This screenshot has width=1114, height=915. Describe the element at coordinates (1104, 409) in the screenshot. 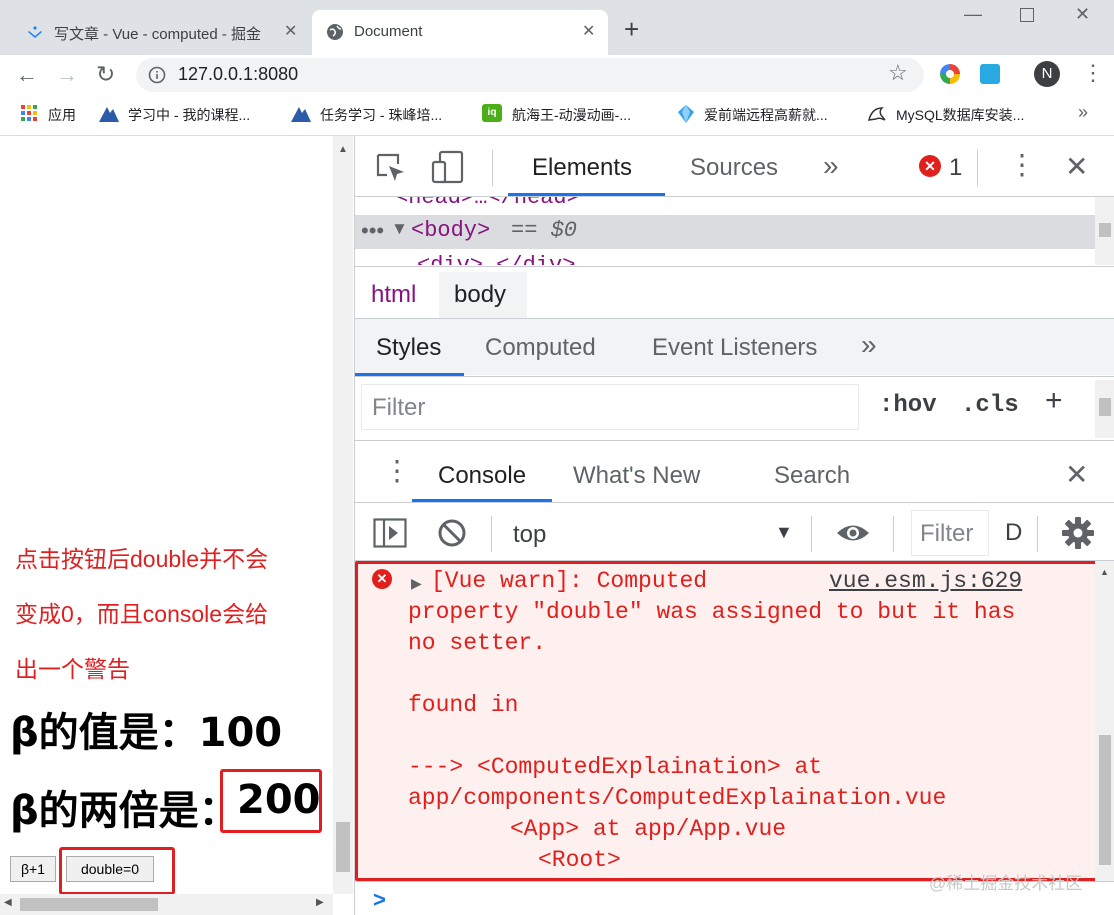

I see `styles-scrollbar` at that location.